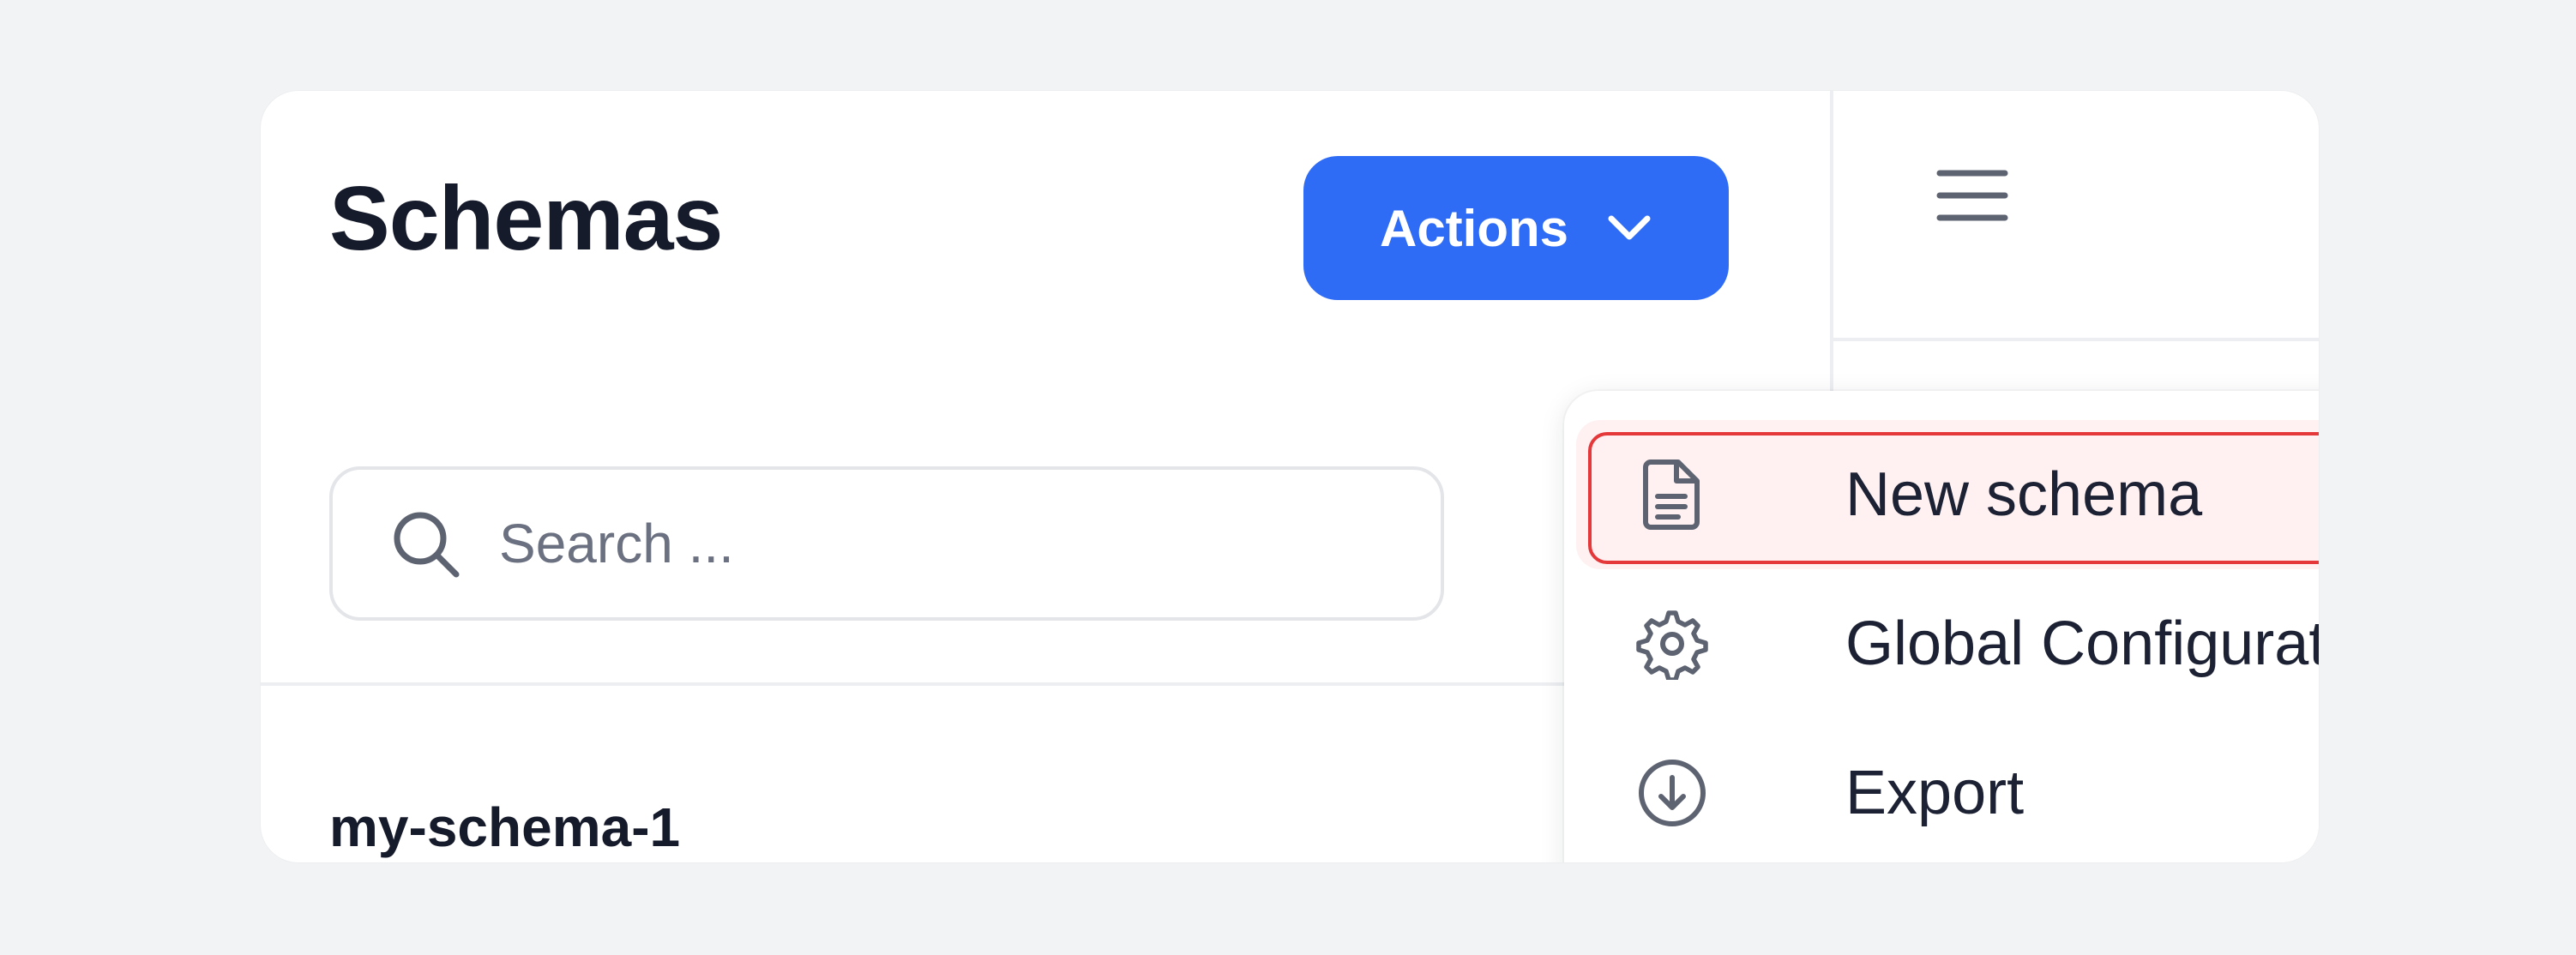  I want to click on search-input, so click(885, 543).